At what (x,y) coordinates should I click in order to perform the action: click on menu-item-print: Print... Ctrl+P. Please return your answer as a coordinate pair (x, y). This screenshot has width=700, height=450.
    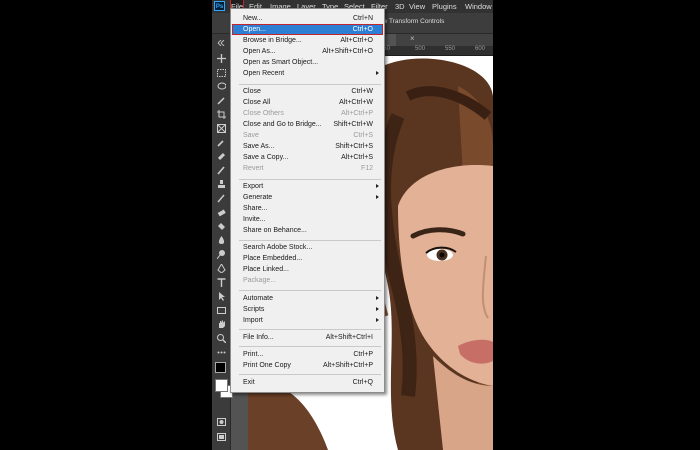
    Looking at the image, I should click on (307, 354).